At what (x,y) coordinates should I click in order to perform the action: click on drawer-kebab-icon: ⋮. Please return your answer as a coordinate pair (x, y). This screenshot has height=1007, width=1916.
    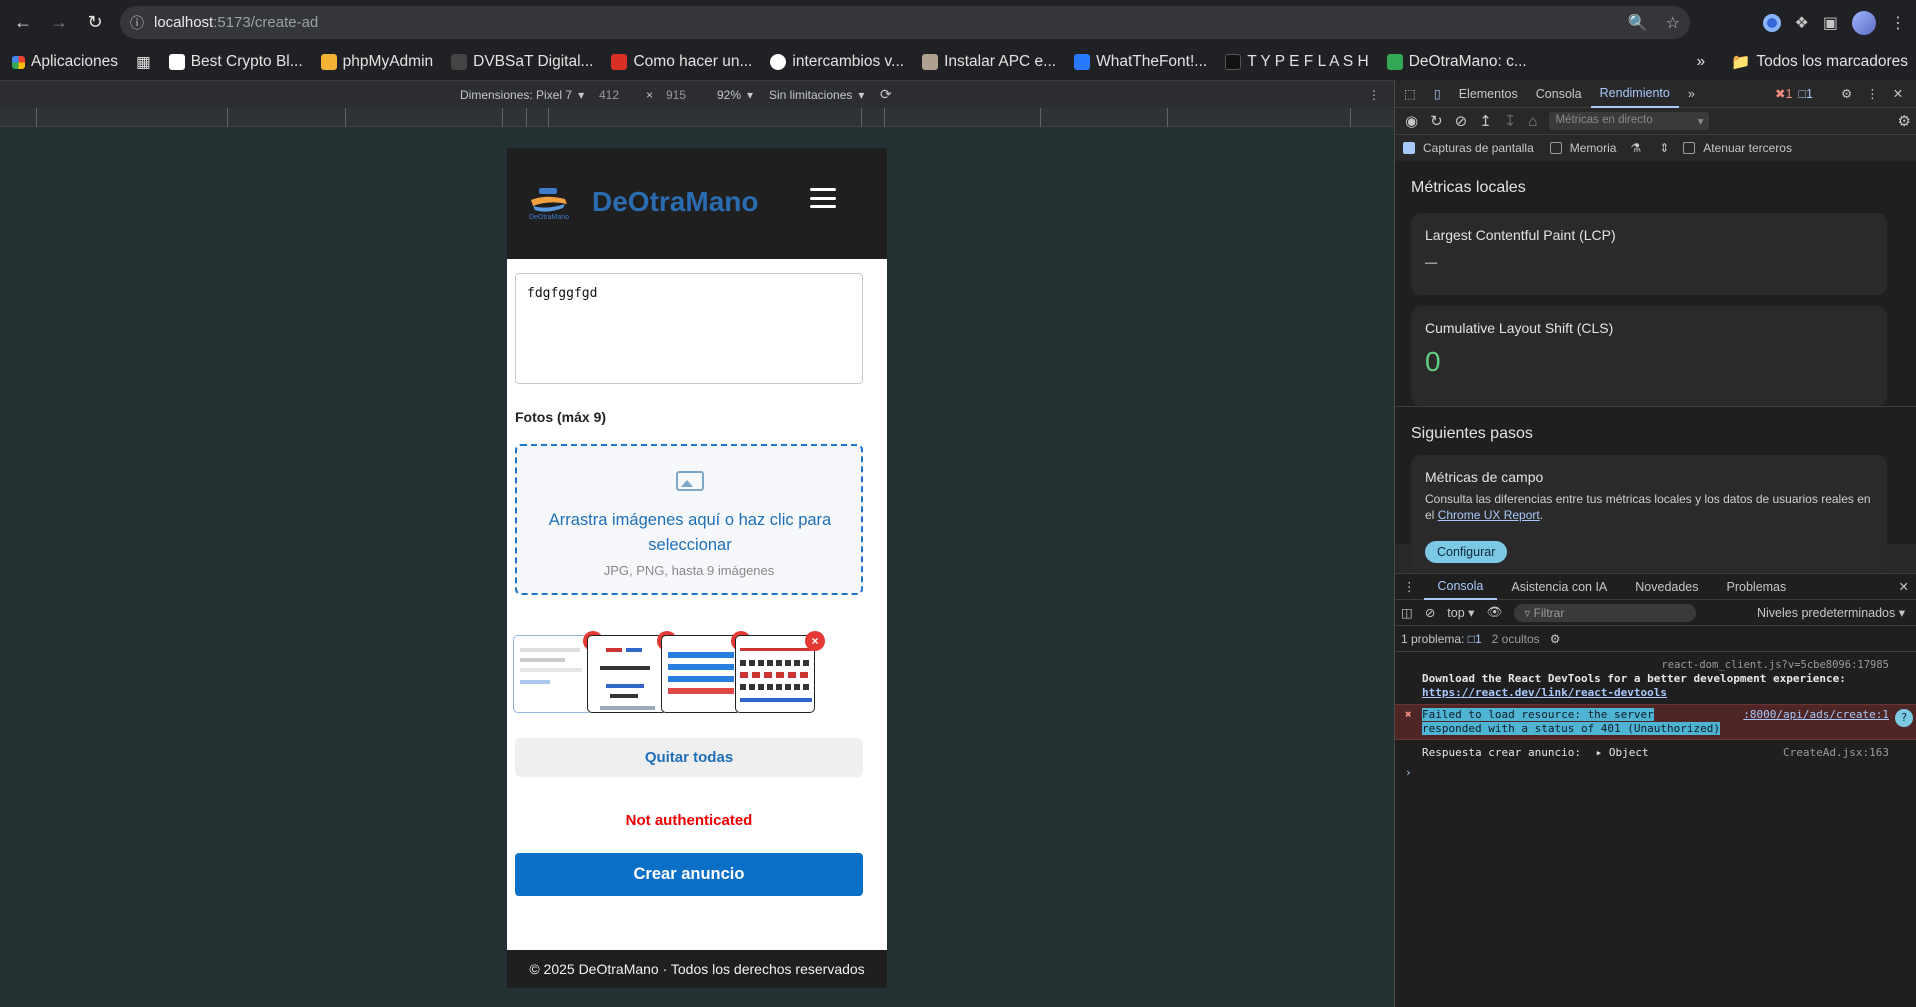
    Looking at the image, I should click on (1409, 587).